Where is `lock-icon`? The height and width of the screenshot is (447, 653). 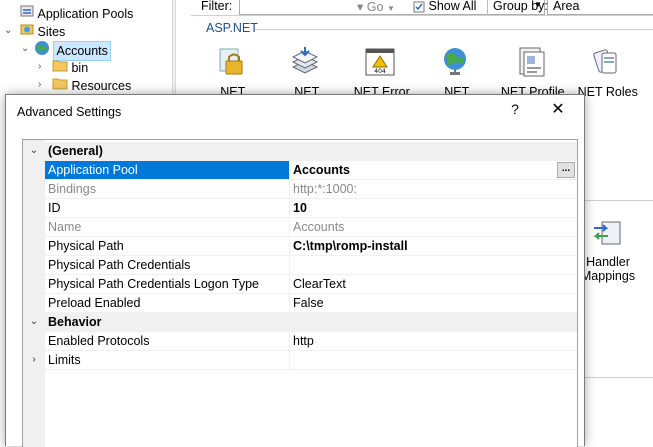 lock-icon is located at coordinates (231, 62).